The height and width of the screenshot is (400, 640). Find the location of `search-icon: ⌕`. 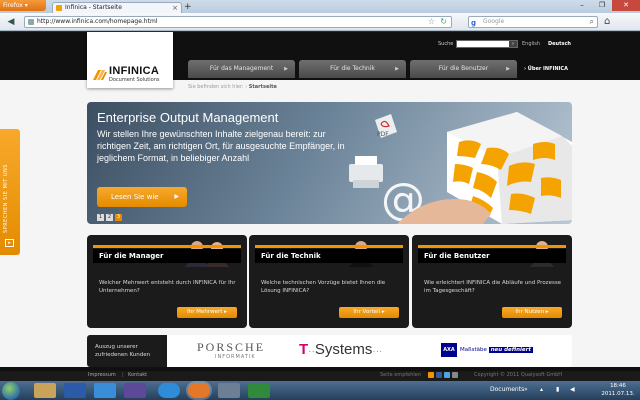

search-icon: ⌕ is located at coordinates (592, 22).